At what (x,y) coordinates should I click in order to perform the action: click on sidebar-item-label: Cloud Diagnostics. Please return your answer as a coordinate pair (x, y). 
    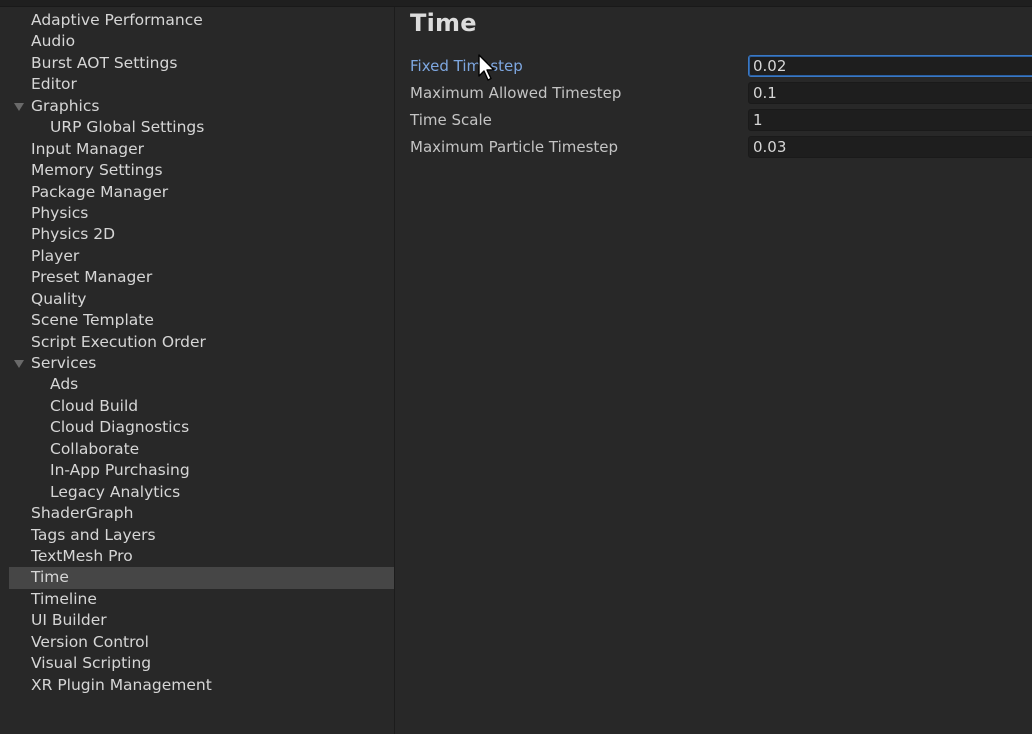
    Looking at the image, I should click on (120, 427).